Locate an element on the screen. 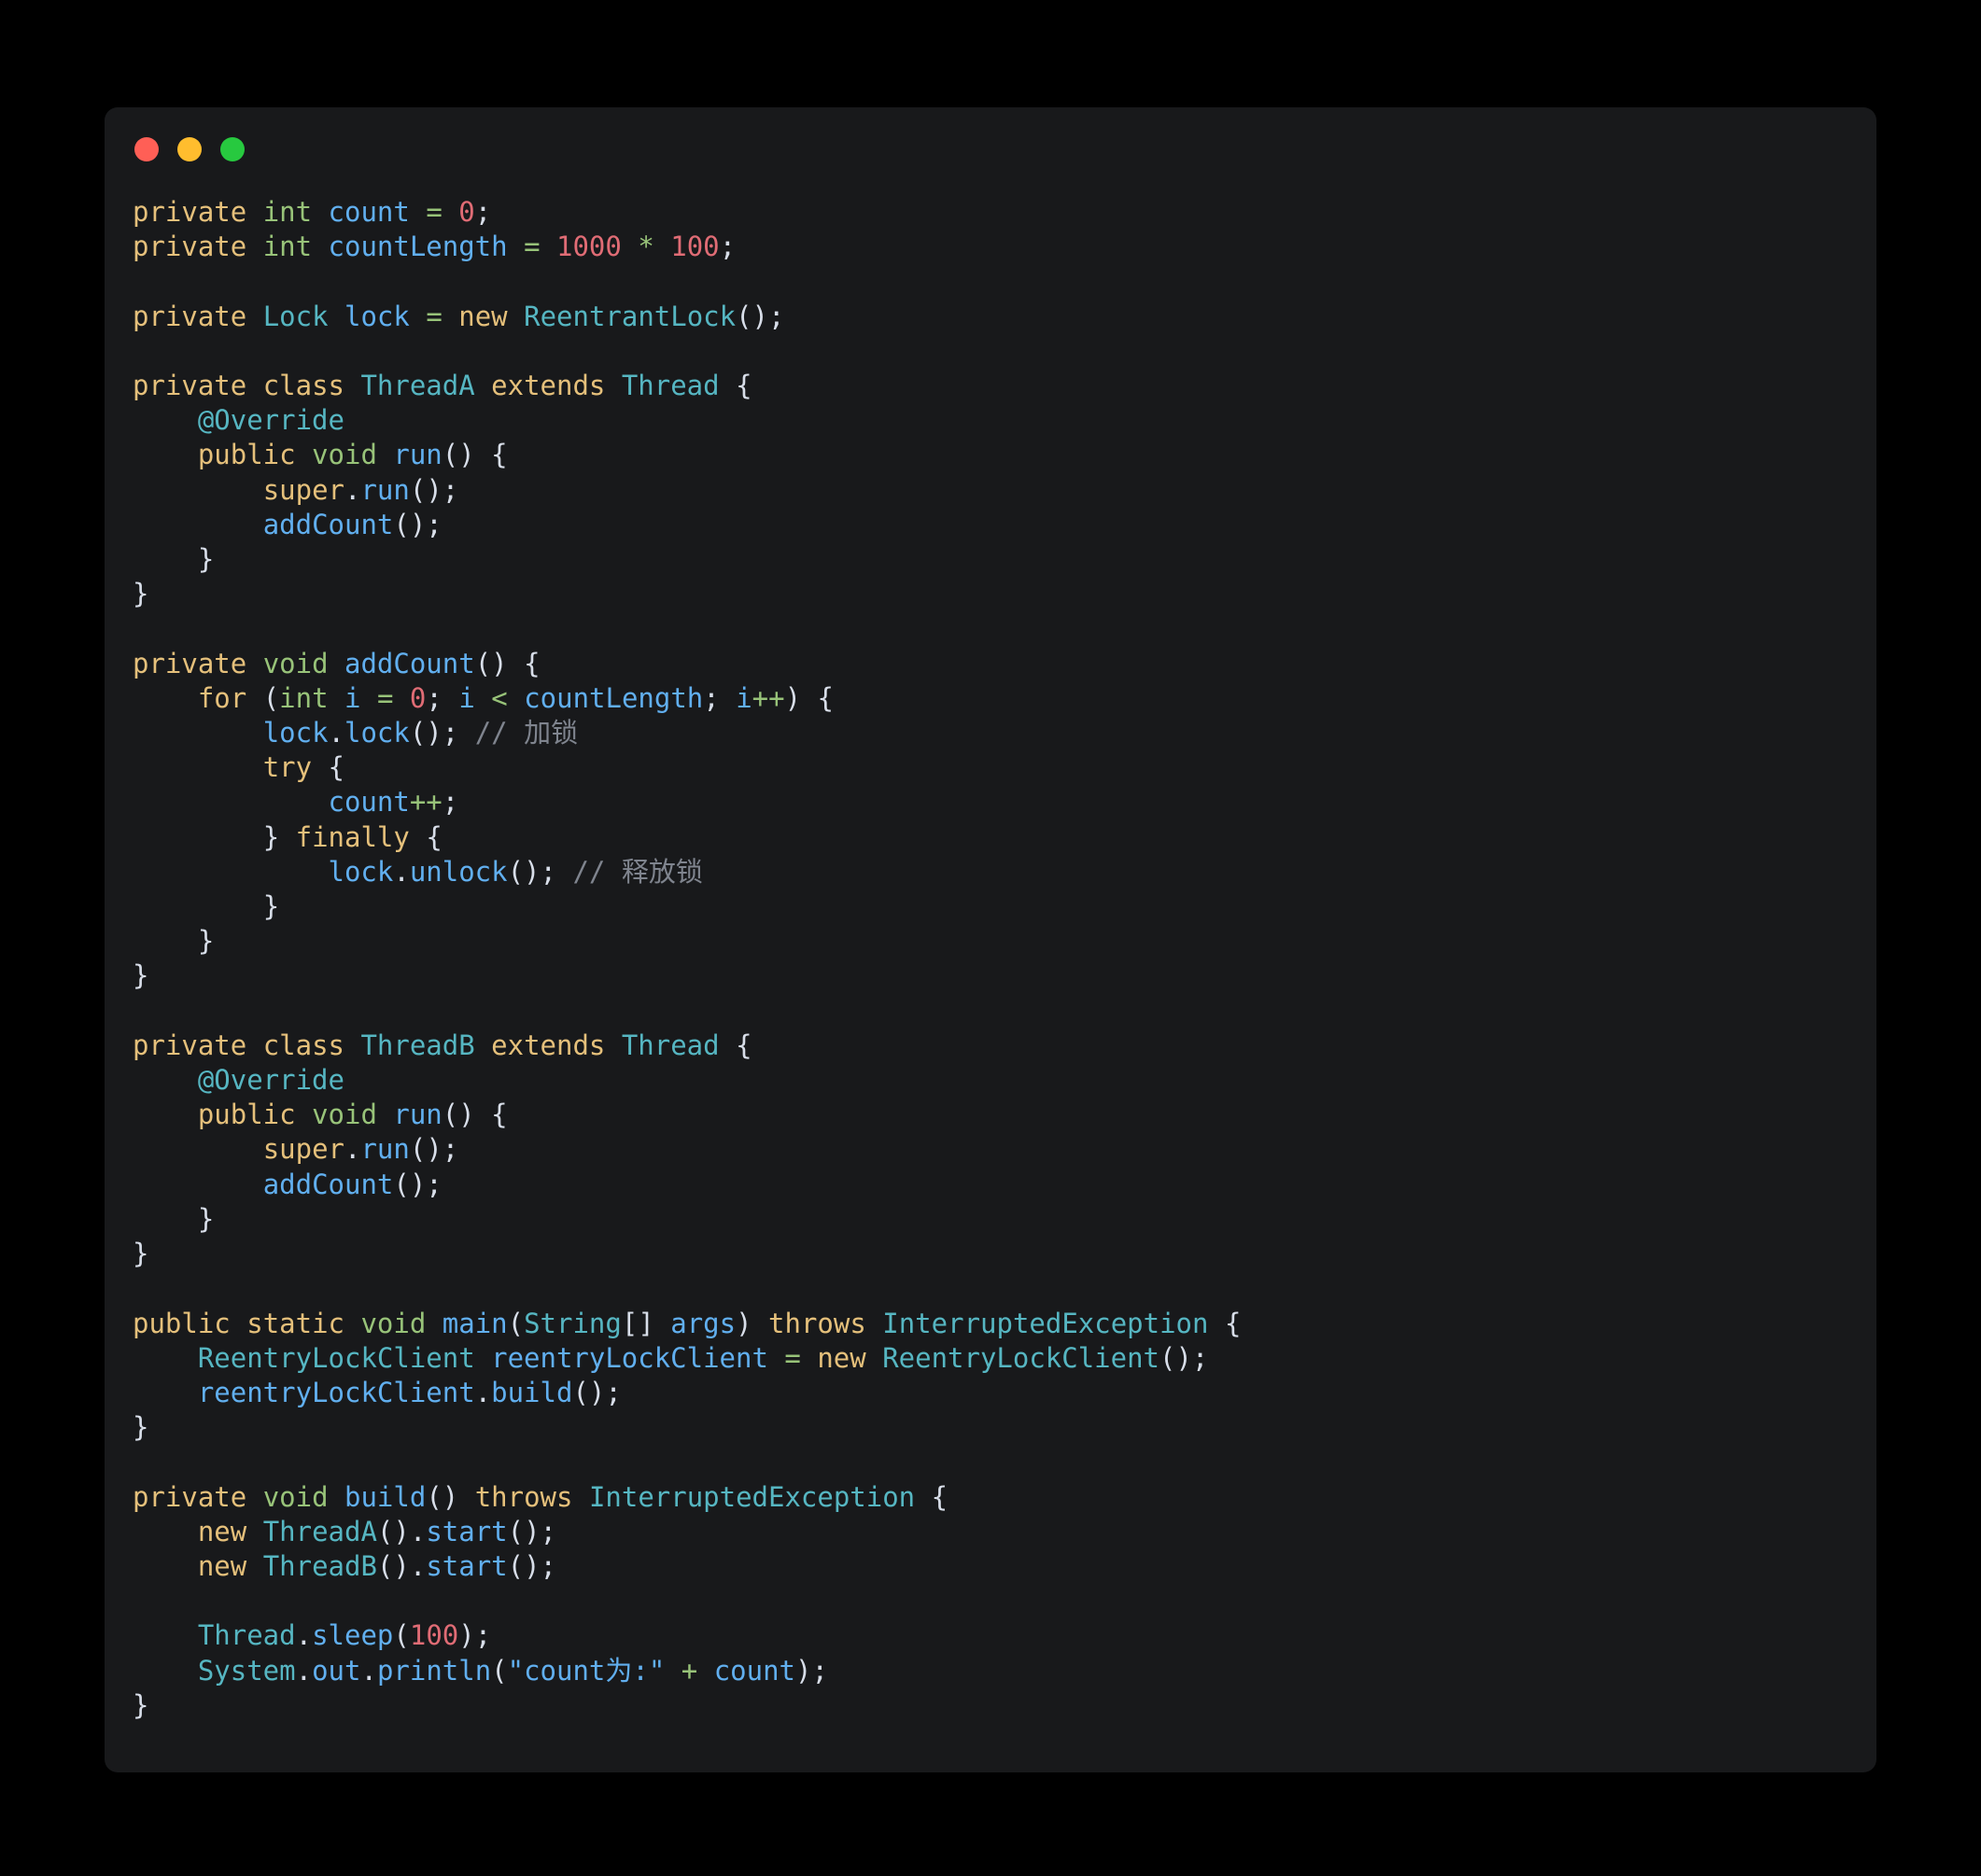 The image size is (1981, 1876). code-line: try { is located at coordinates (304, 767).